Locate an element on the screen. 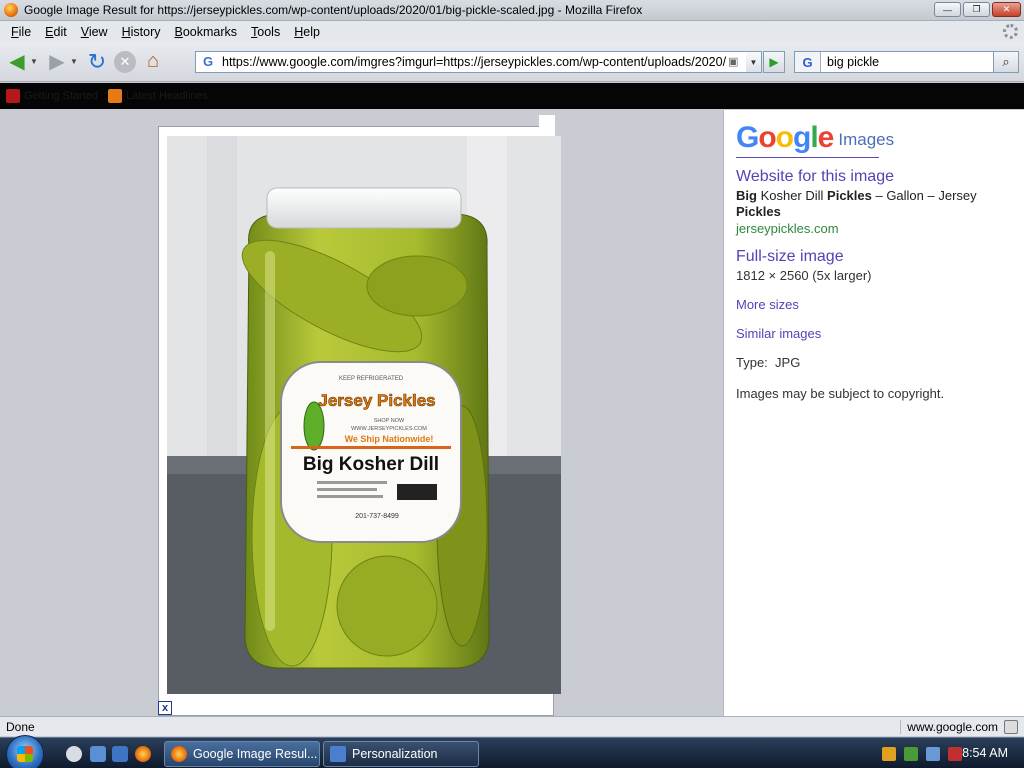 The width and height of the screenshot is (1024, 768). menu-tools: Tools is located at coordinates (265, 32).